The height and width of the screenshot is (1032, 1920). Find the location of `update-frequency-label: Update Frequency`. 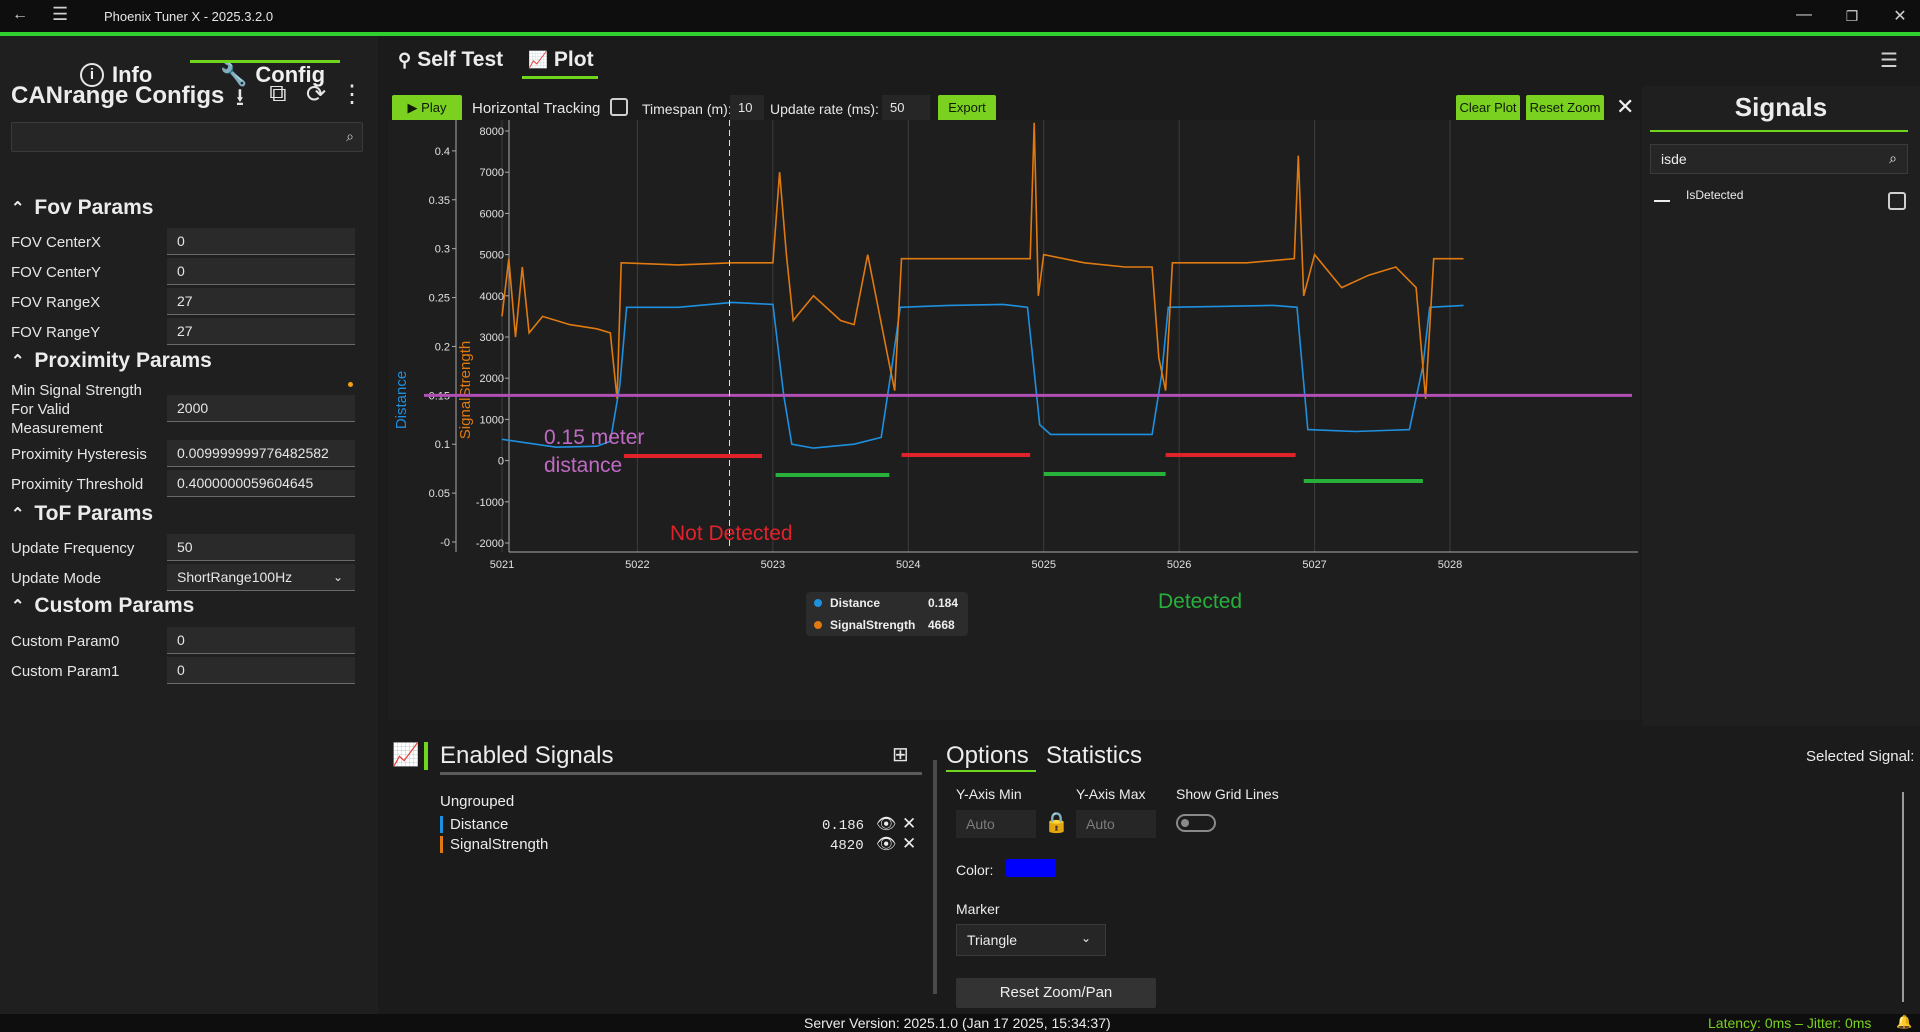

update-frequency-label: Update Frequency is located at coordinates (73, 548).